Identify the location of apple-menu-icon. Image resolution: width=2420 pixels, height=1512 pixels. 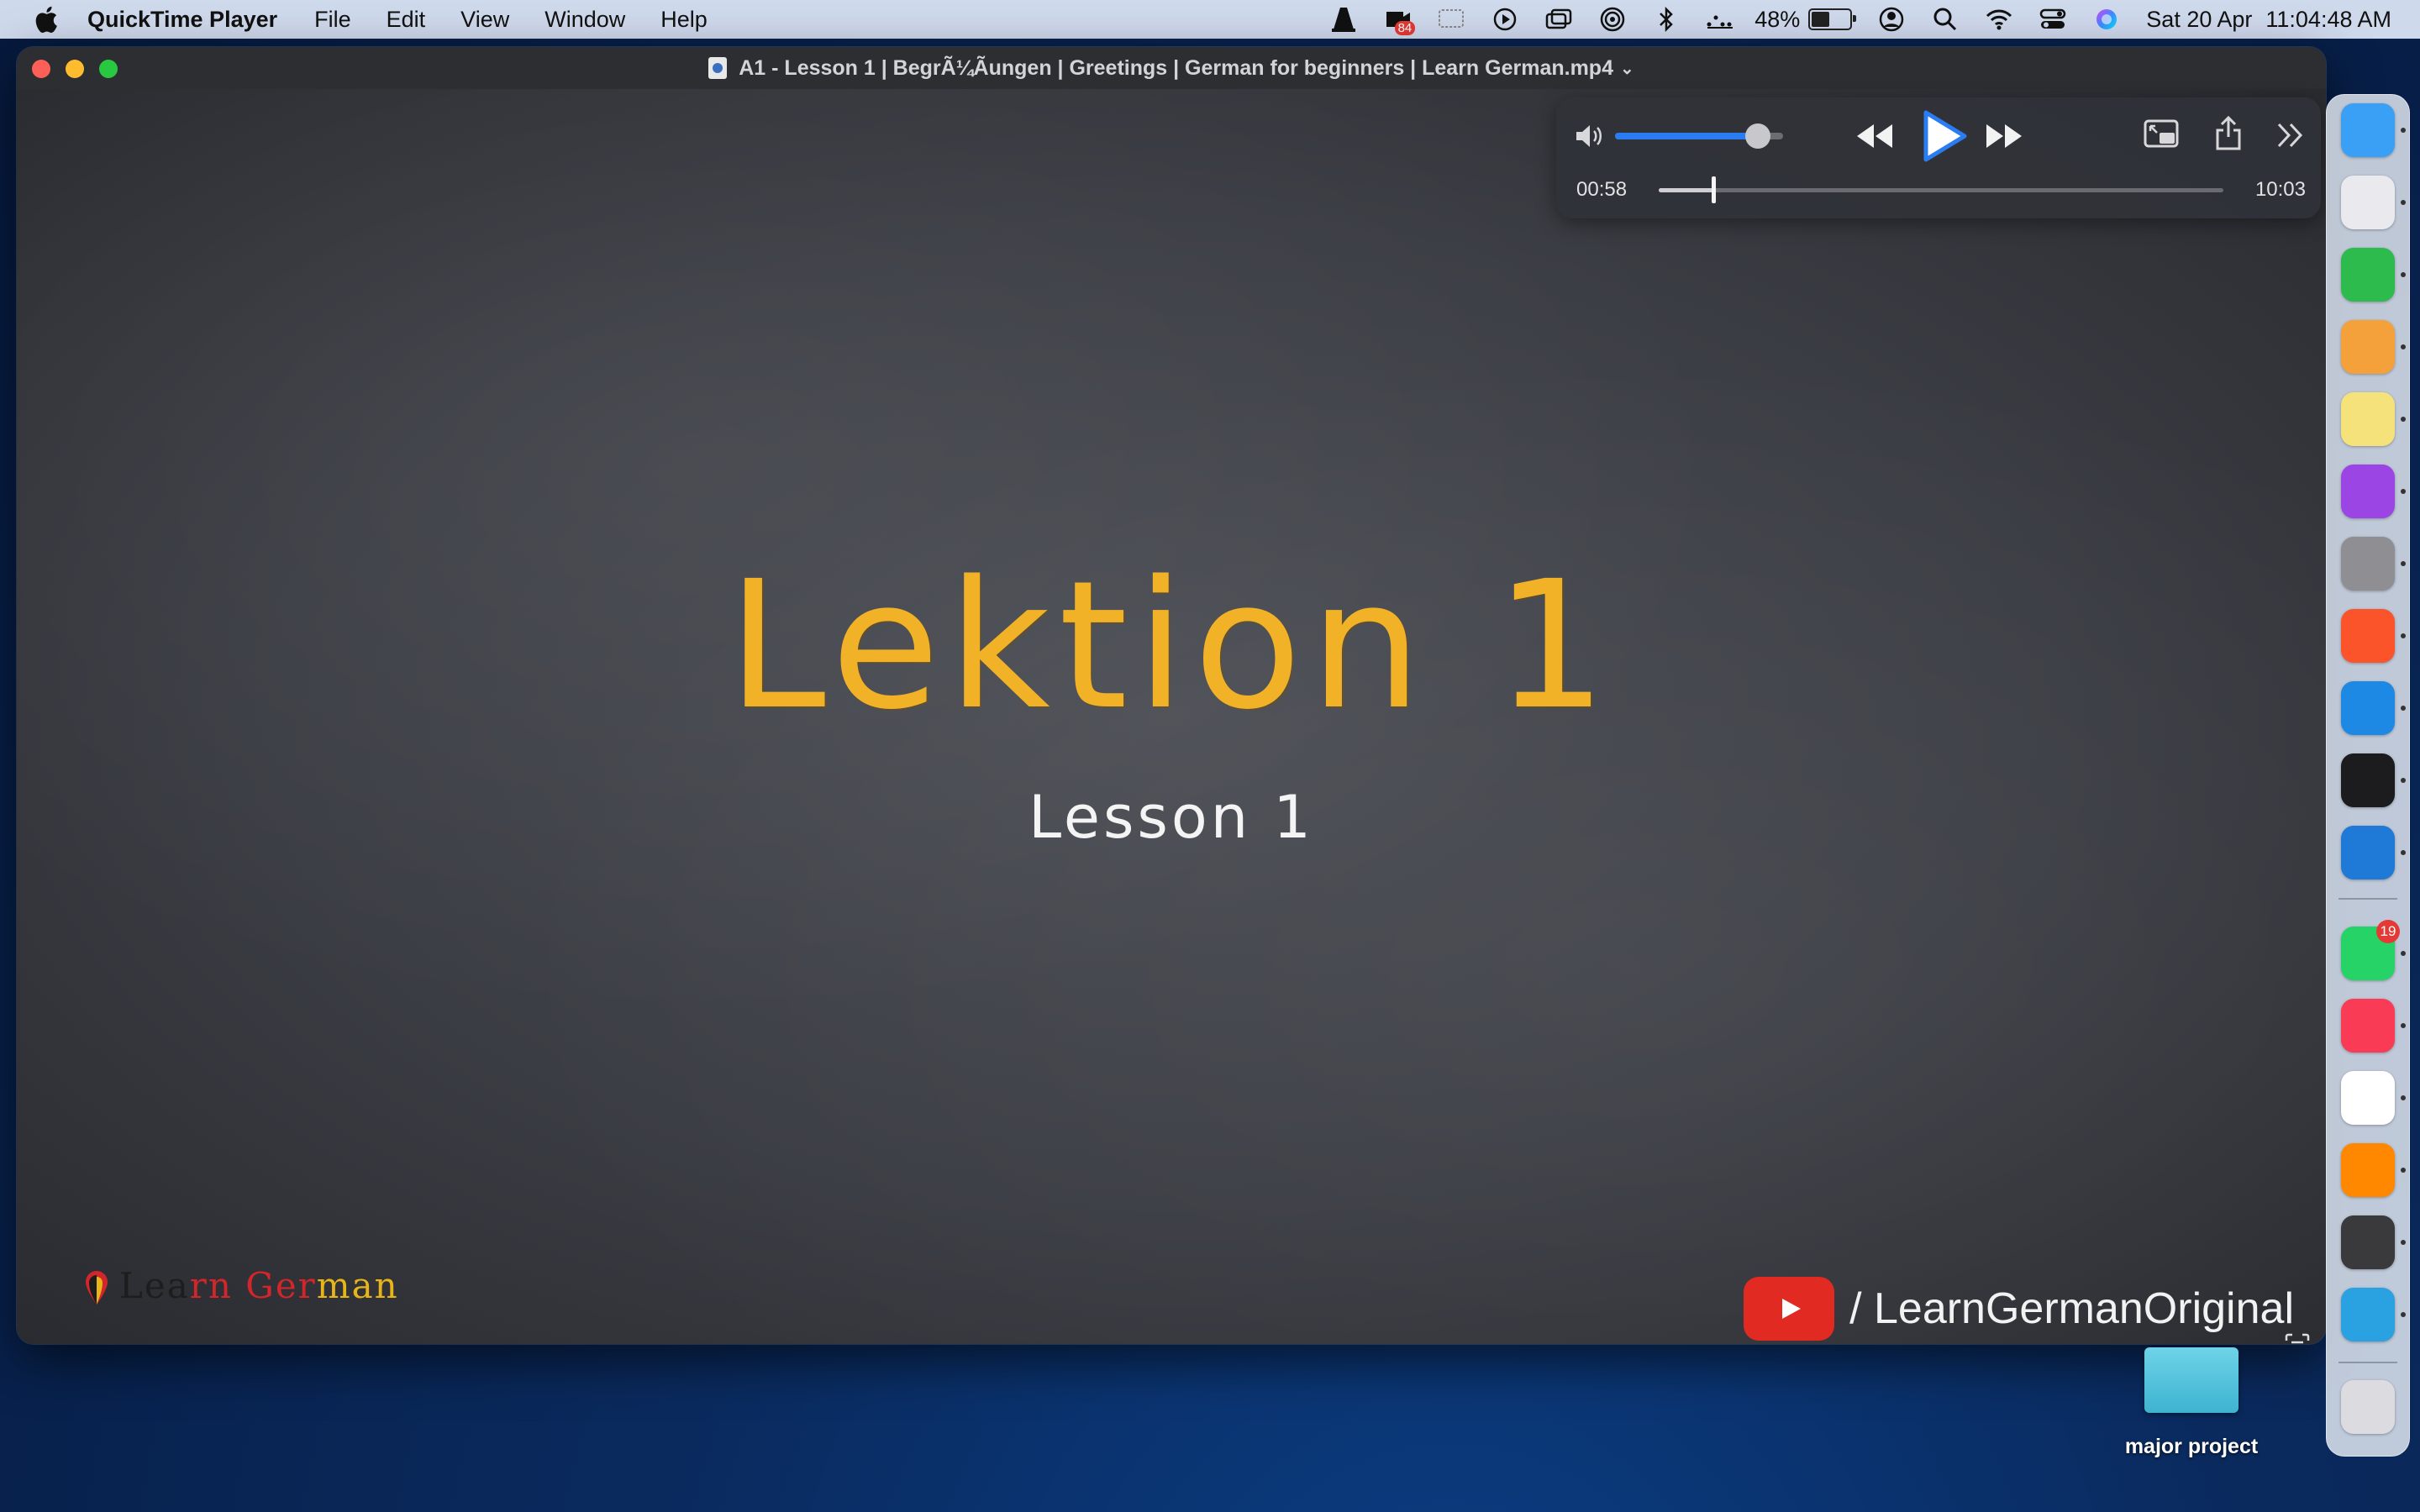
(45, 19).